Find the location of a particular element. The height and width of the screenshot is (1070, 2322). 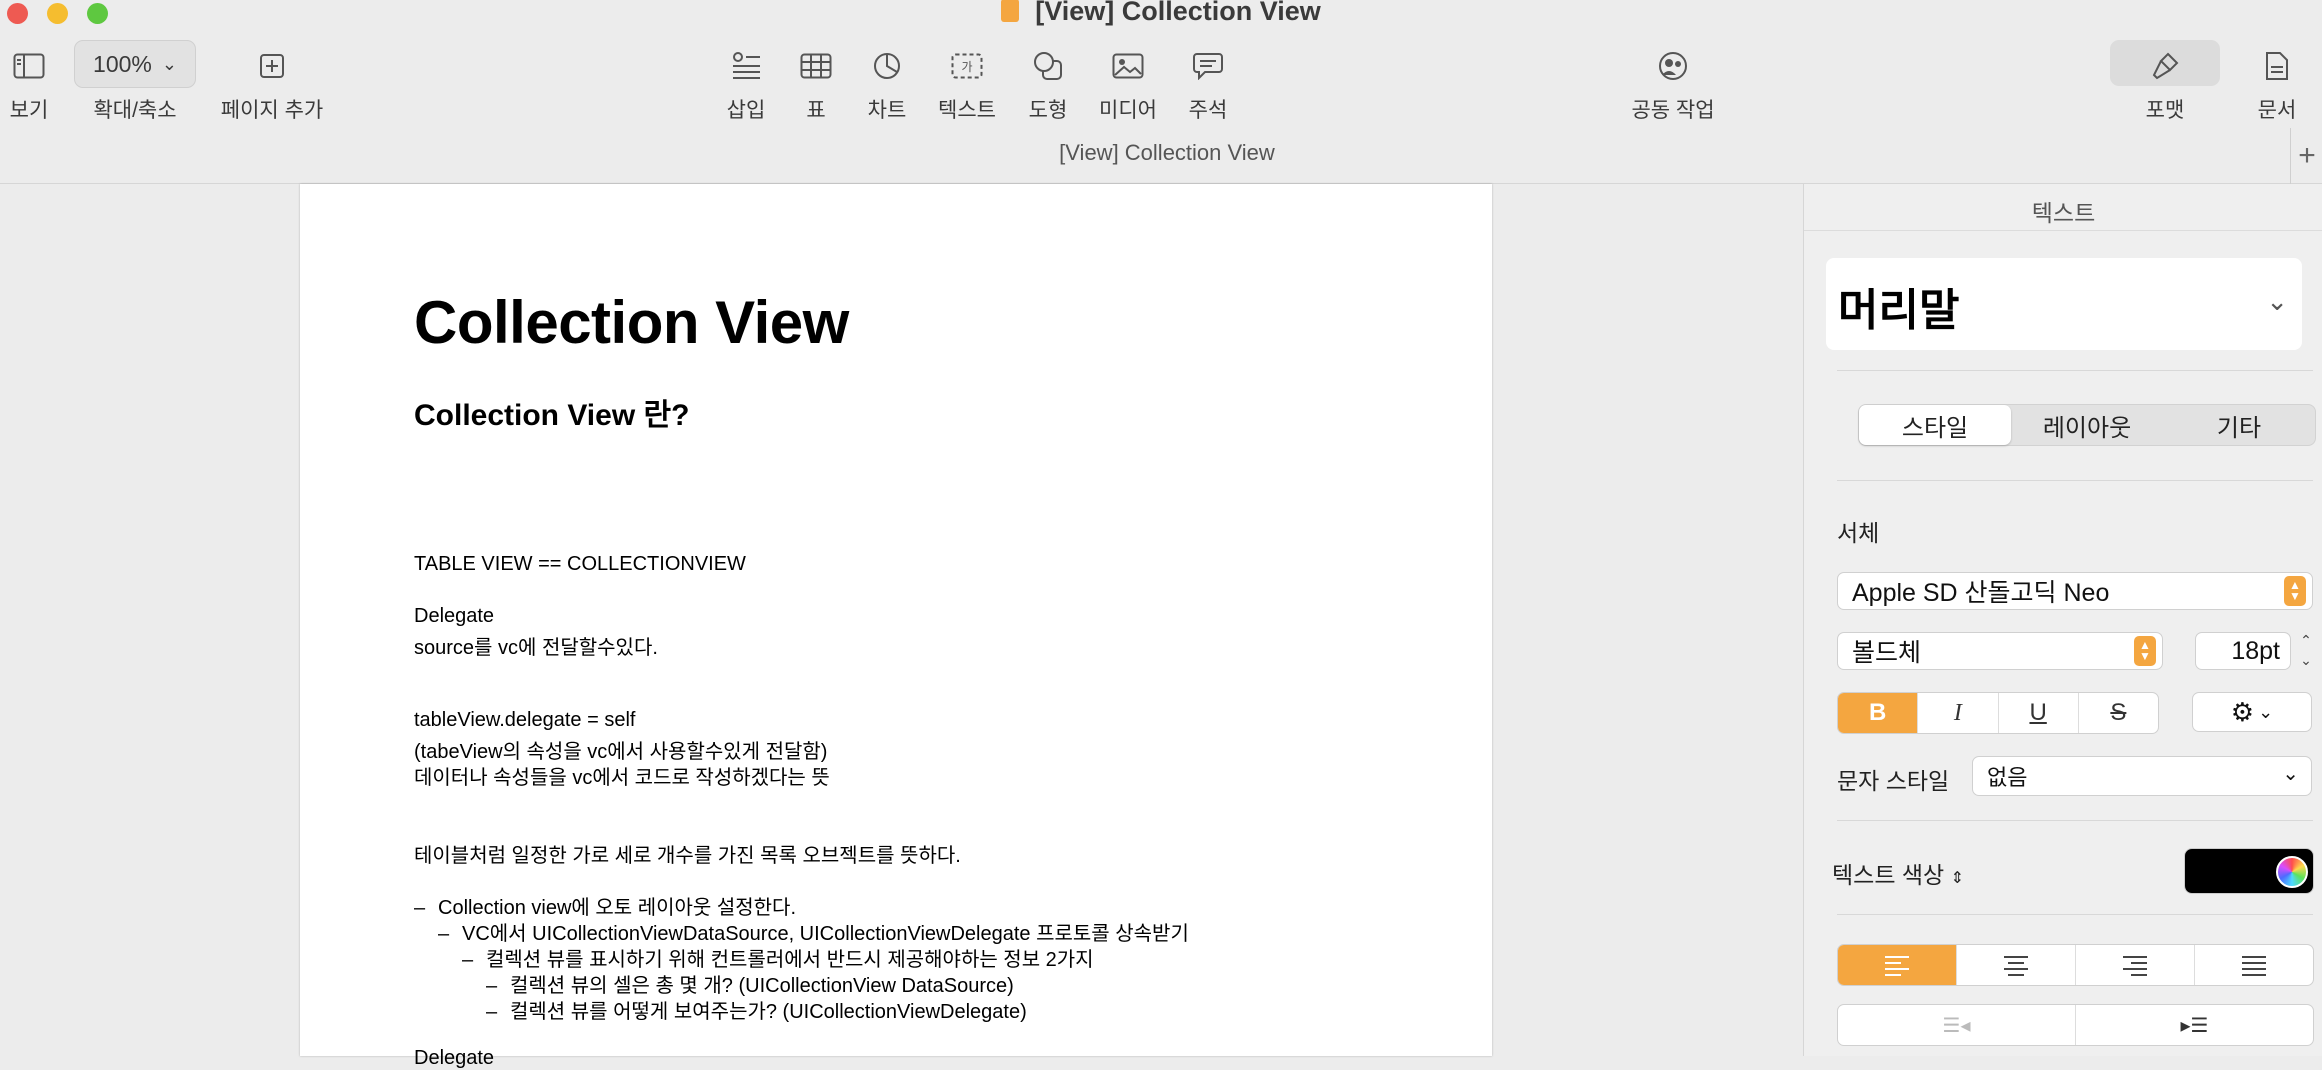

format-button: 포맷 is located at coordinates (2165, 85).